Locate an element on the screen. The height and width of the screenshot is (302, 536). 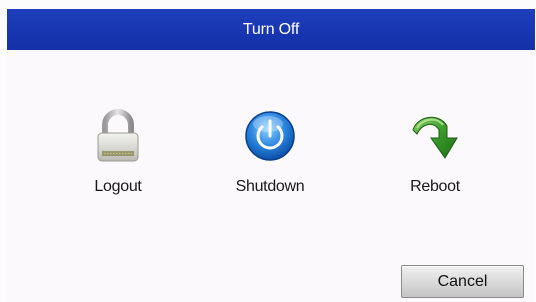
shutdown-option: Shutdown is located at coordinates (270, 158).